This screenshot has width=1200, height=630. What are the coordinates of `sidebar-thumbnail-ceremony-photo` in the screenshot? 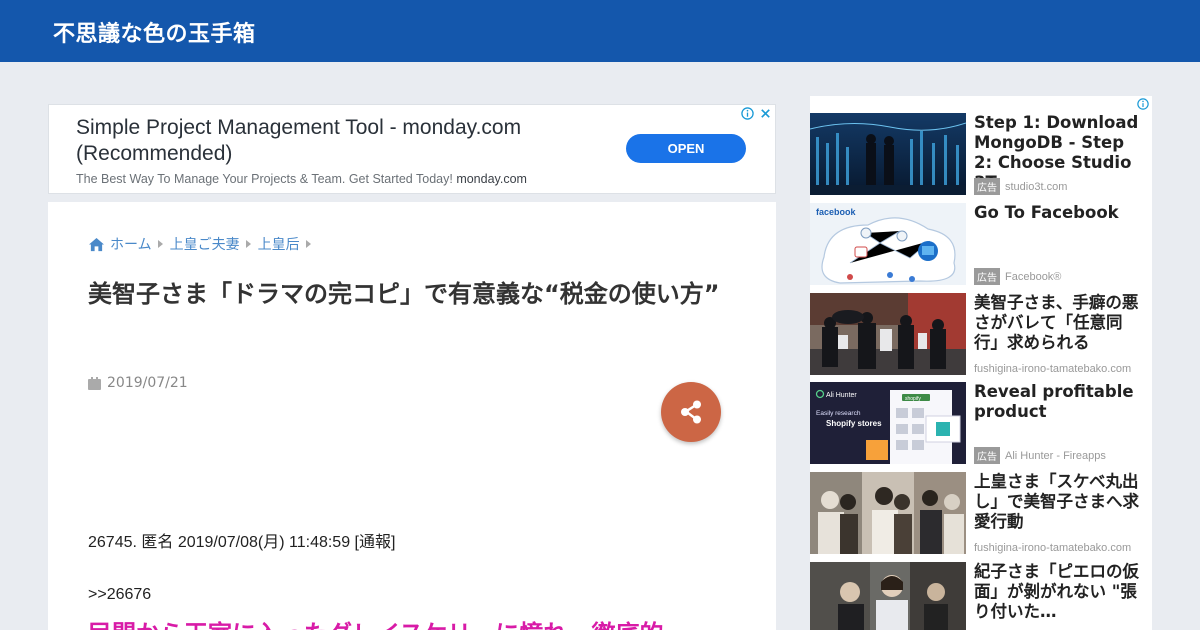 It's located at (888, 334).